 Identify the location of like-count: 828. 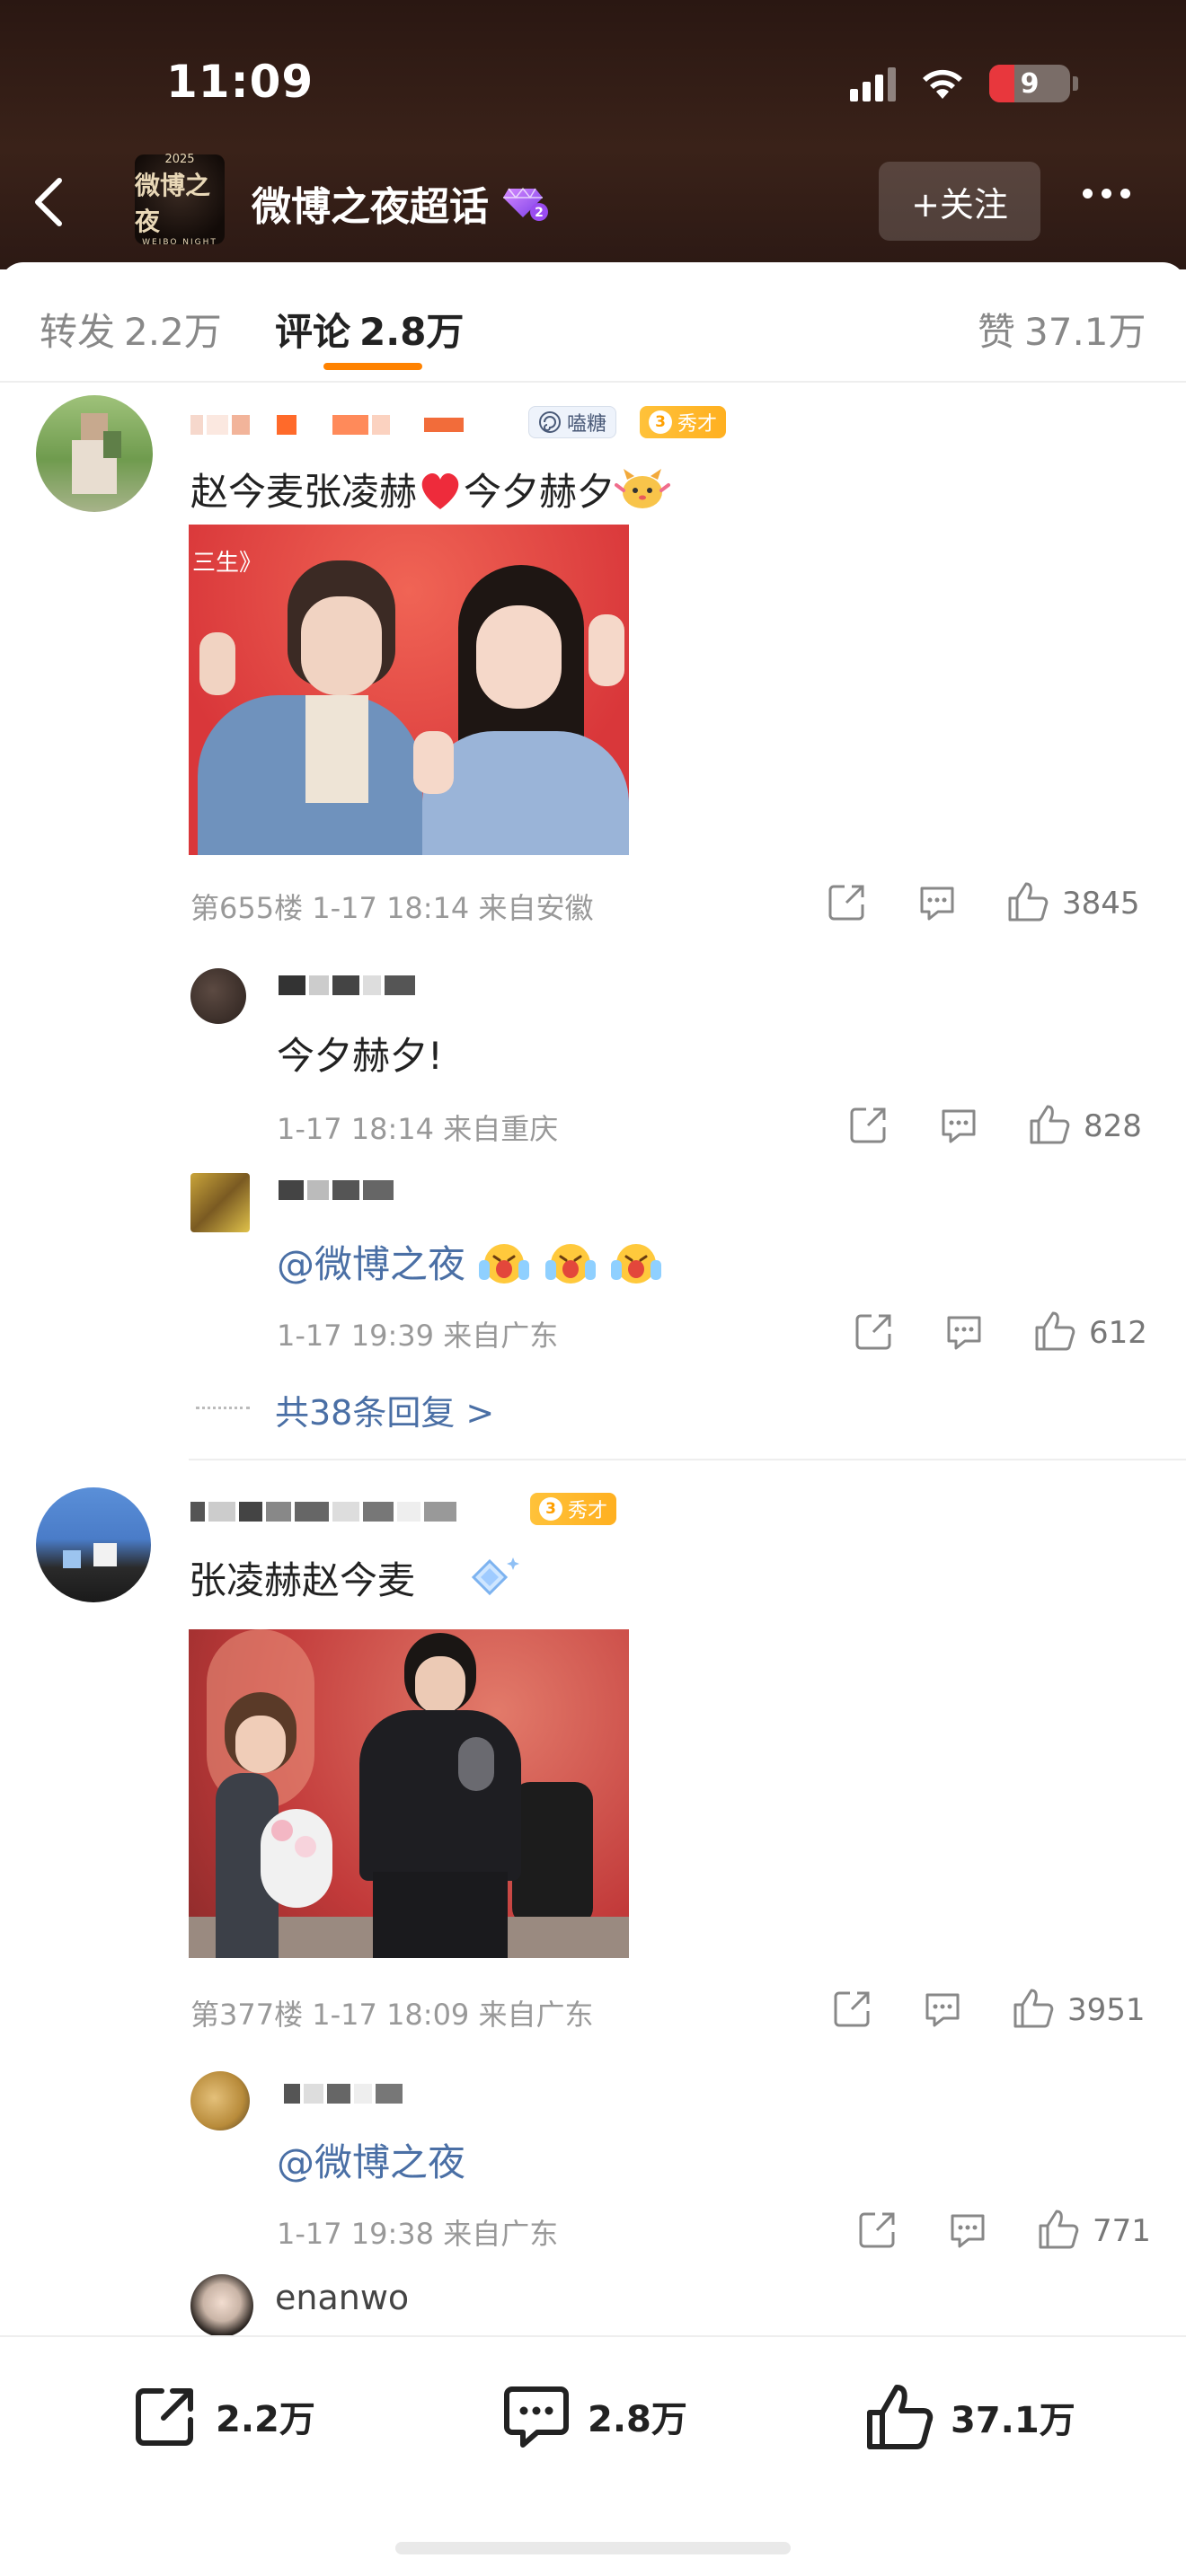
(1113, 1126).